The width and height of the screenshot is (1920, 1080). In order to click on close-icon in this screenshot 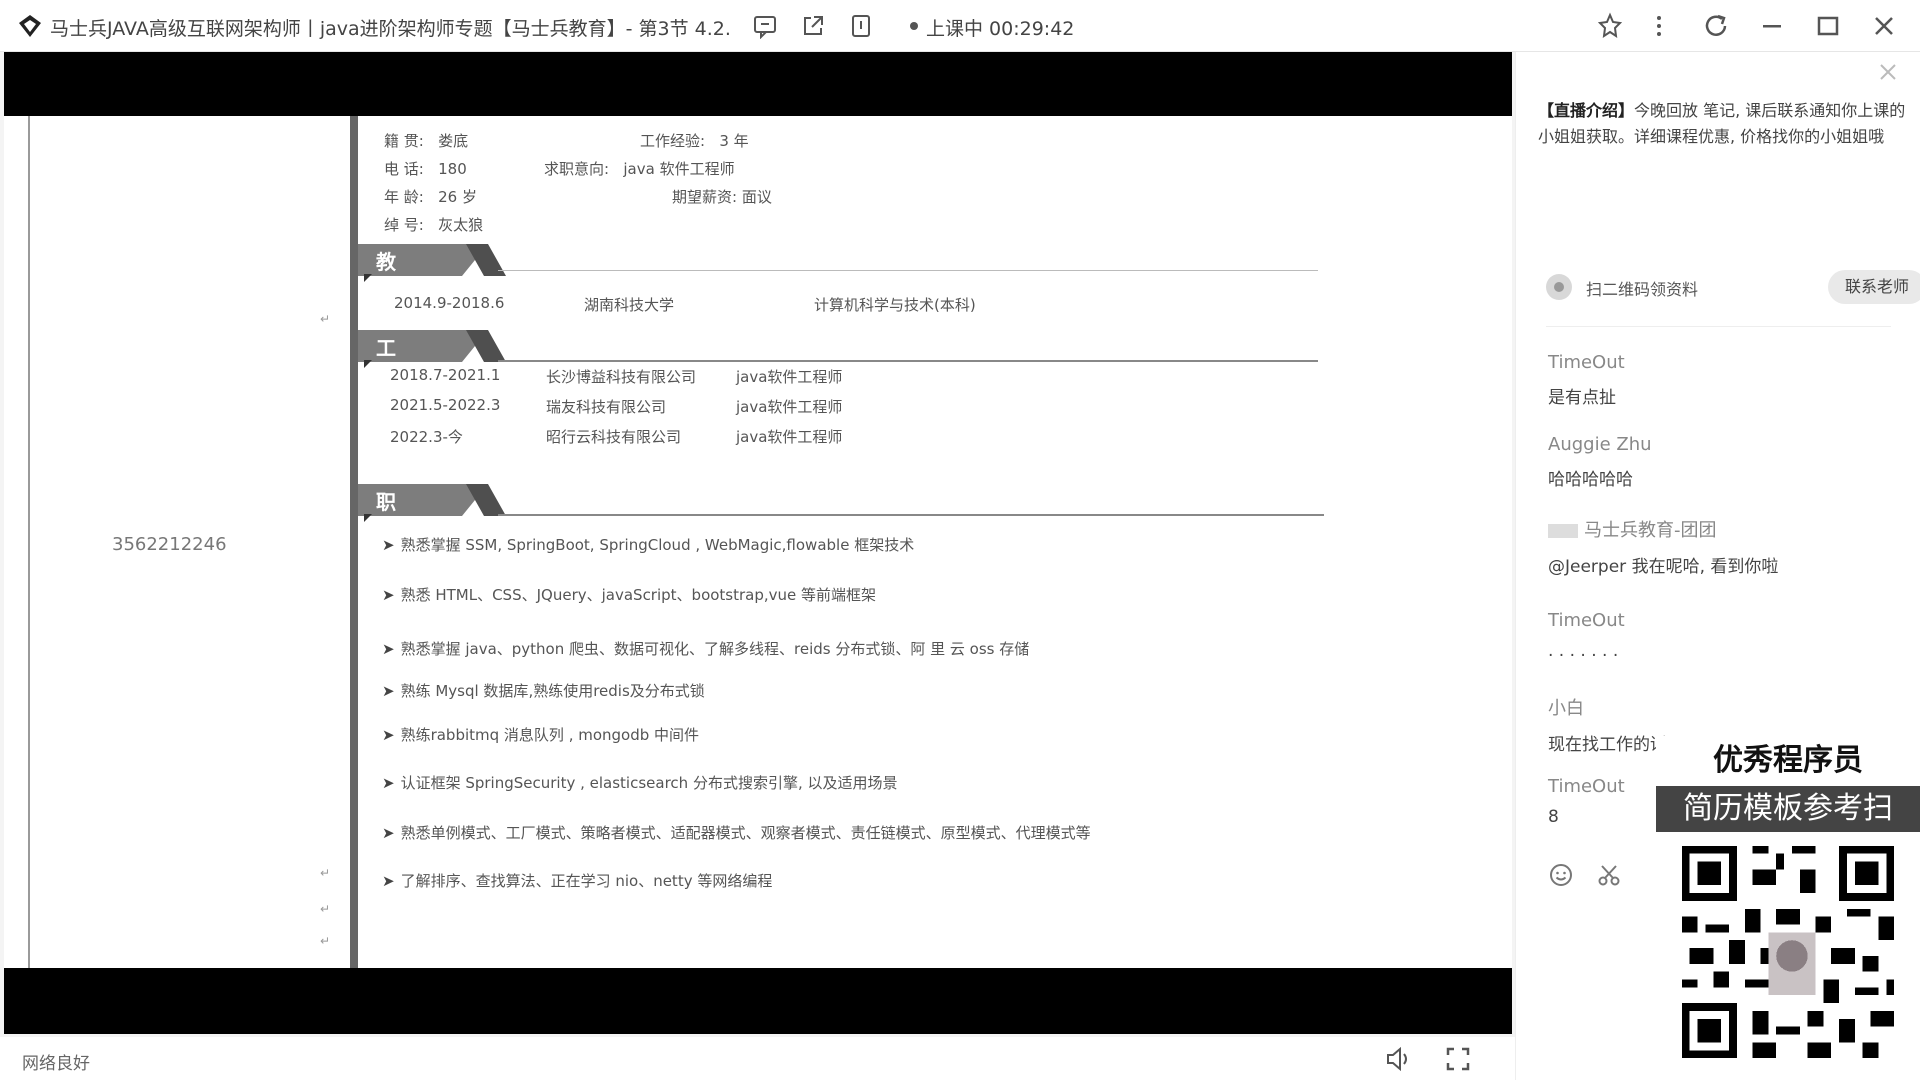, I will do `click(1884, 26)`.